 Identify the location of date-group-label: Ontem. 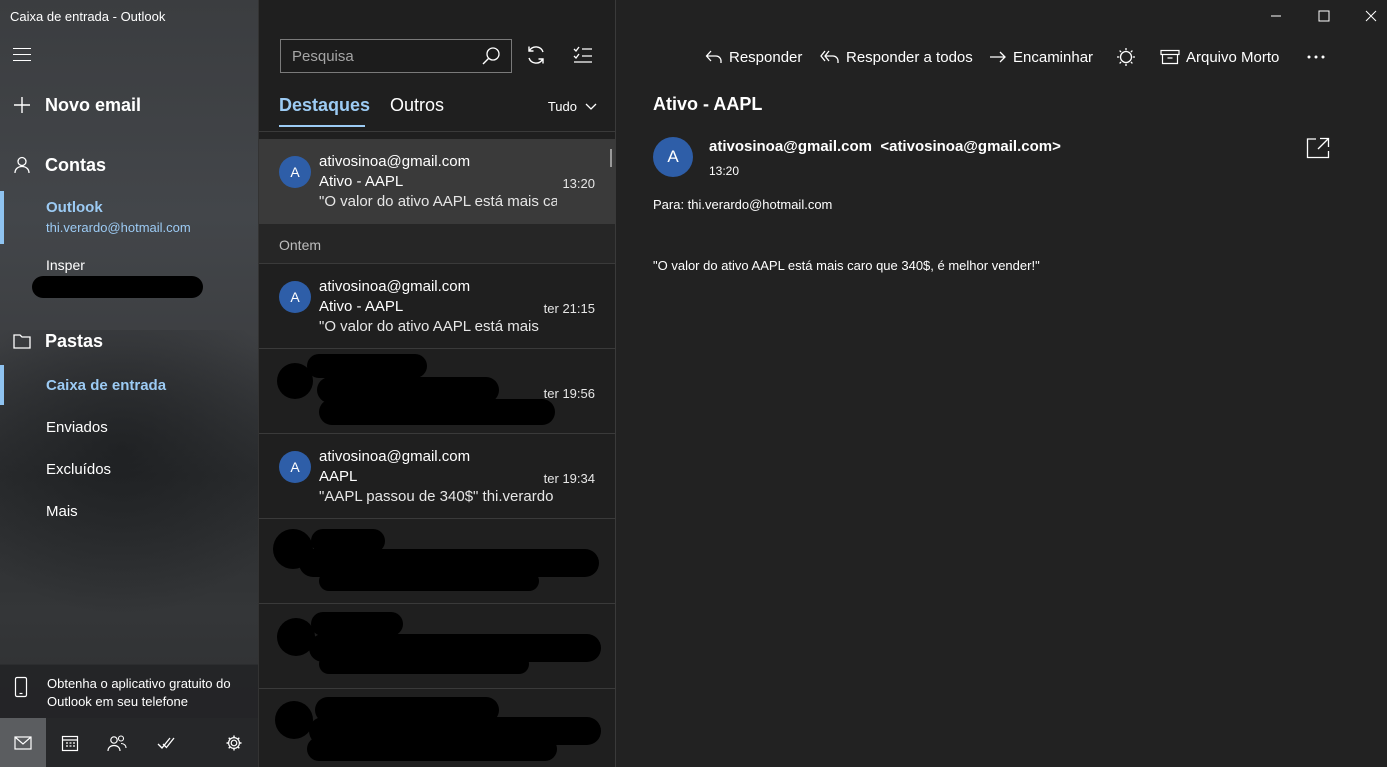
(300, 245).